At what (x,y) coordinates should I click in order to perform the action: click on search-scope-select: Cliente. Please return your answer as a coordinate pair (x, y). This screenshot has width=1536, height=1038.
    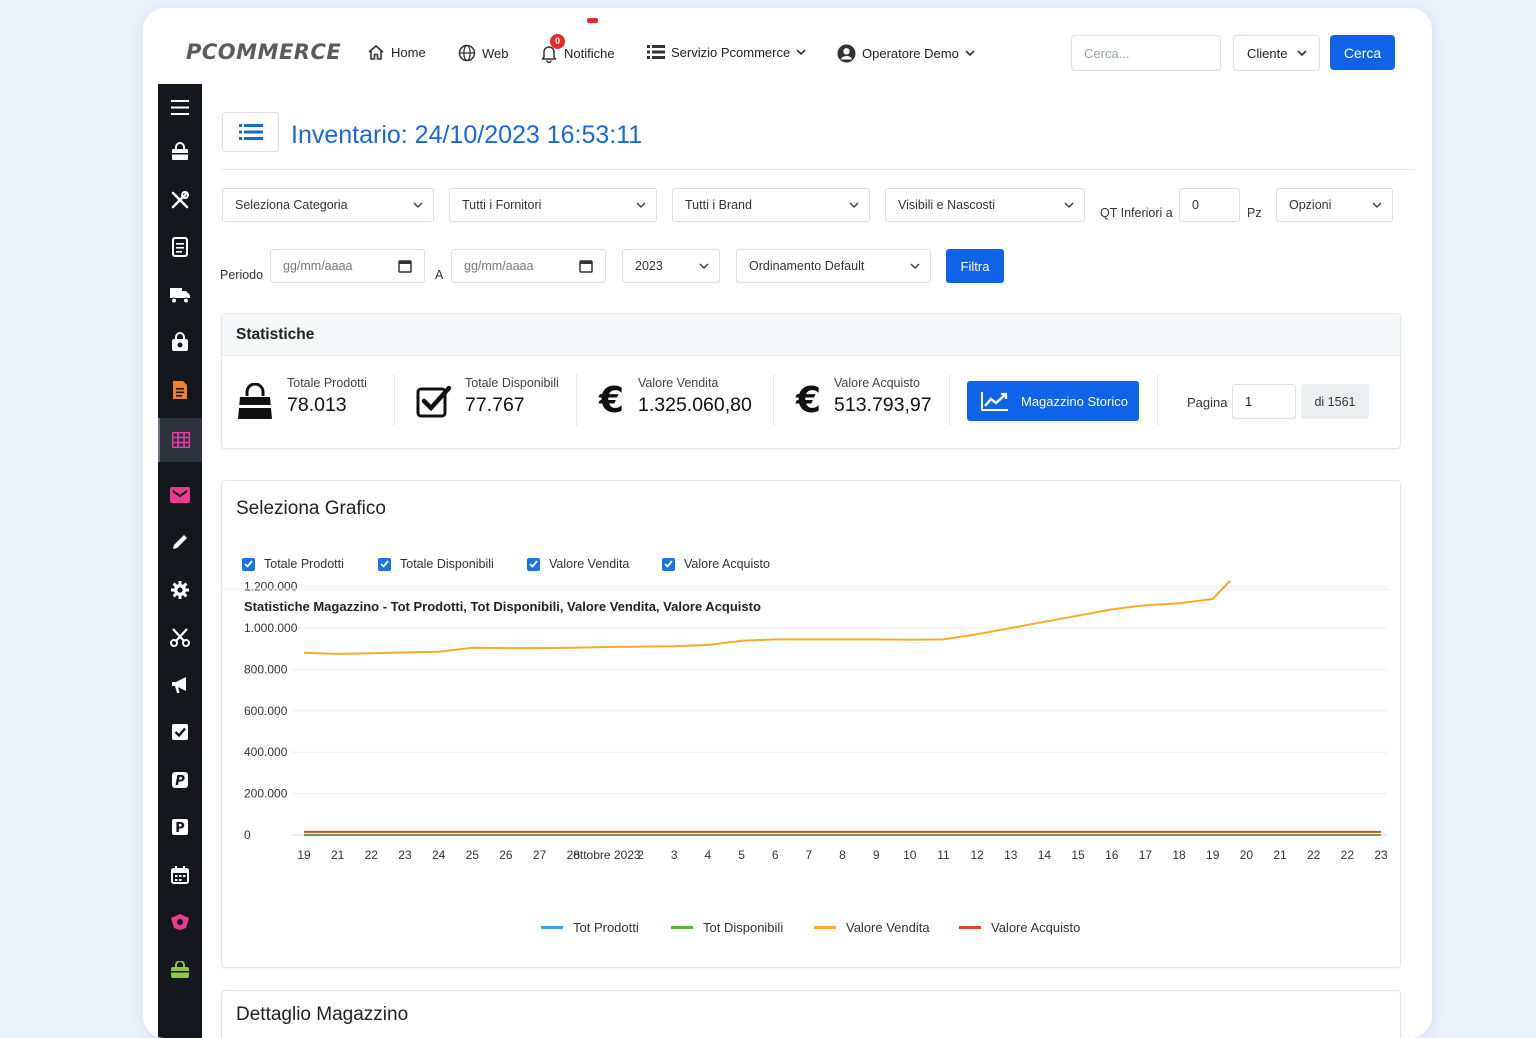
    Looking at the image, I should click on (1276, 53).